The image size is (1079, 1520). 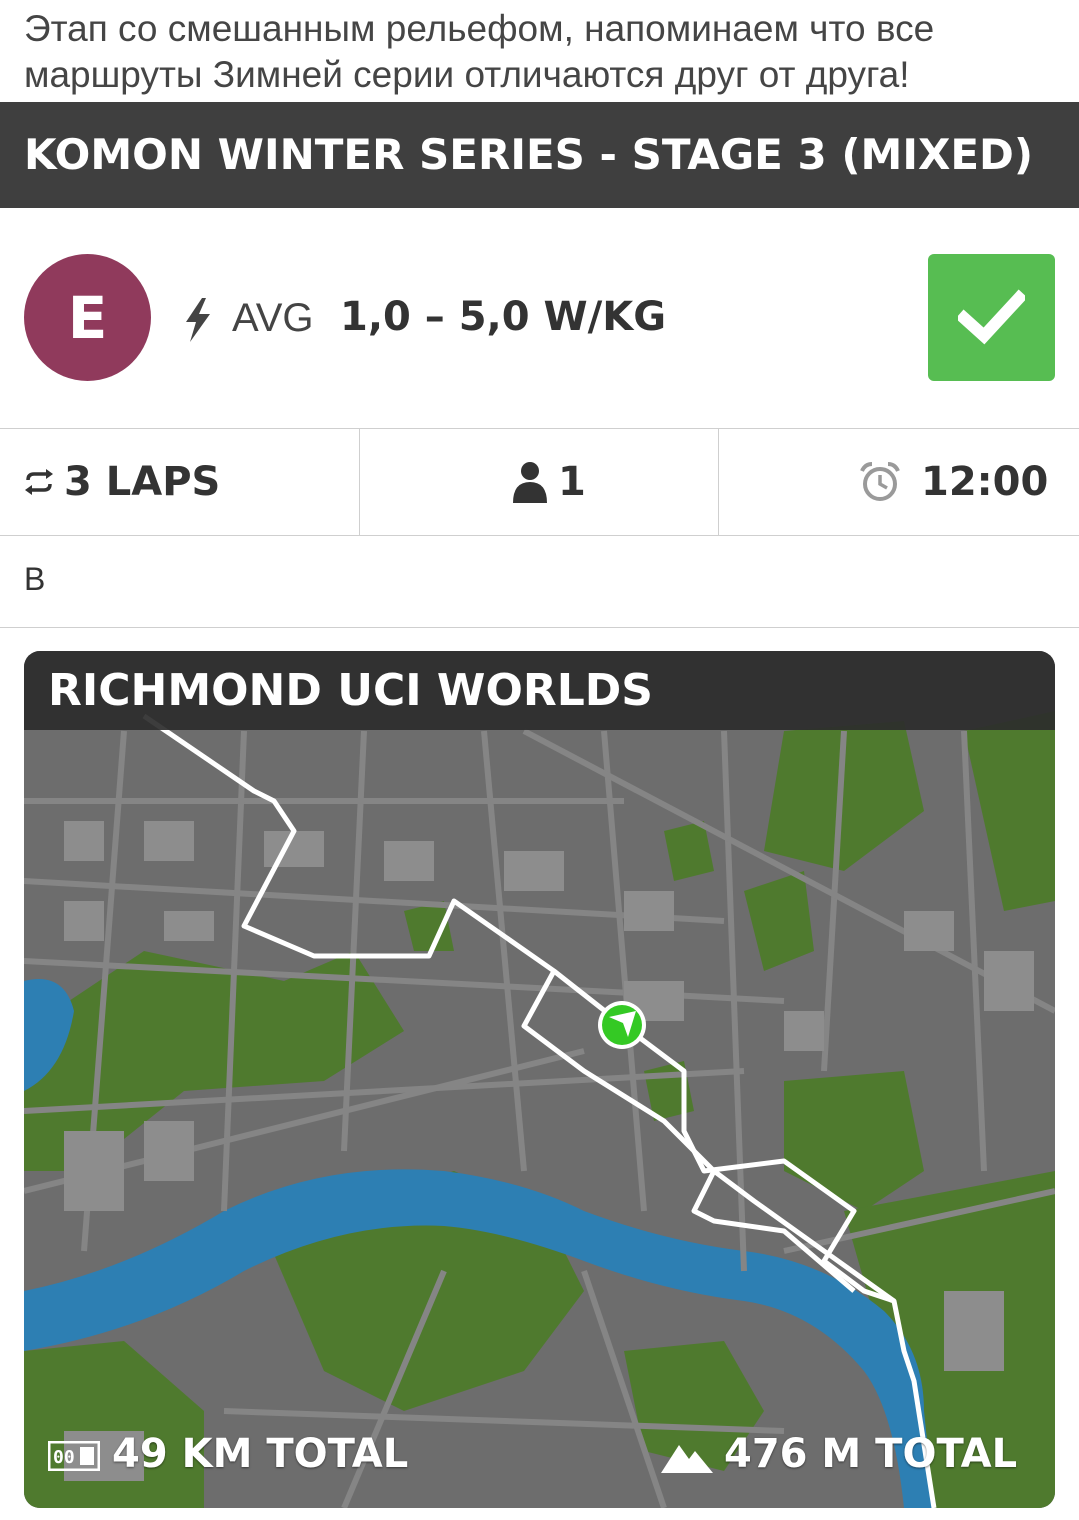 I want to click on route-name-bar: RICHMOND UCI WORLDS, so click(x=539, y=690).